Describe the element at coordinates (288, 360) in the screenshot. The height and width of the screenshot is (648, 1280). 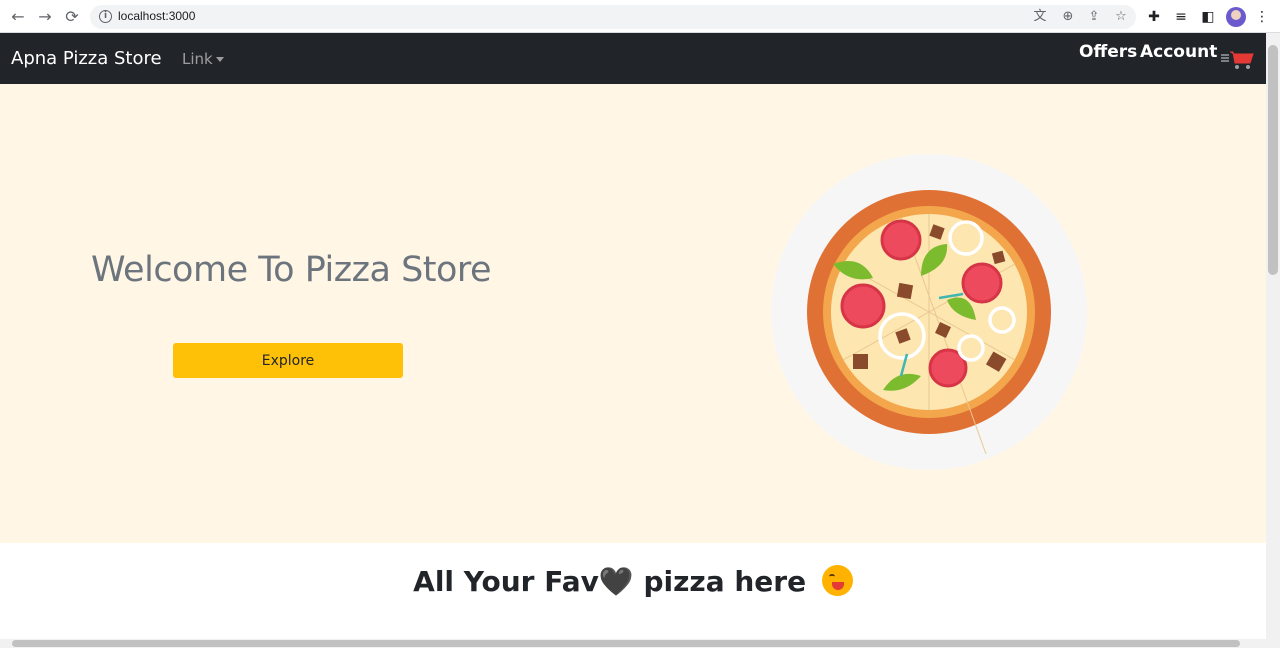
I see `explore-button: Explore` at that location.